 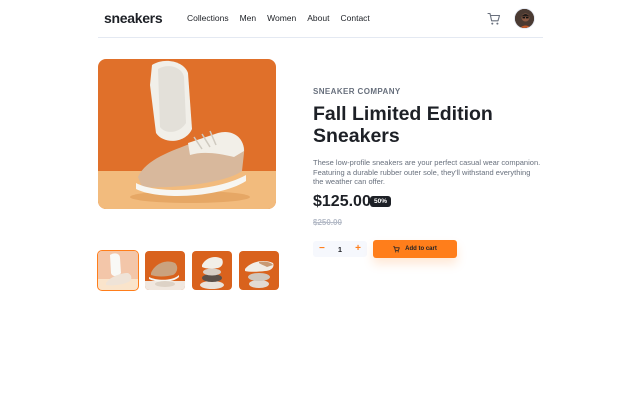 I want to click on nav-item-about: About, so click(x=318, y=18).